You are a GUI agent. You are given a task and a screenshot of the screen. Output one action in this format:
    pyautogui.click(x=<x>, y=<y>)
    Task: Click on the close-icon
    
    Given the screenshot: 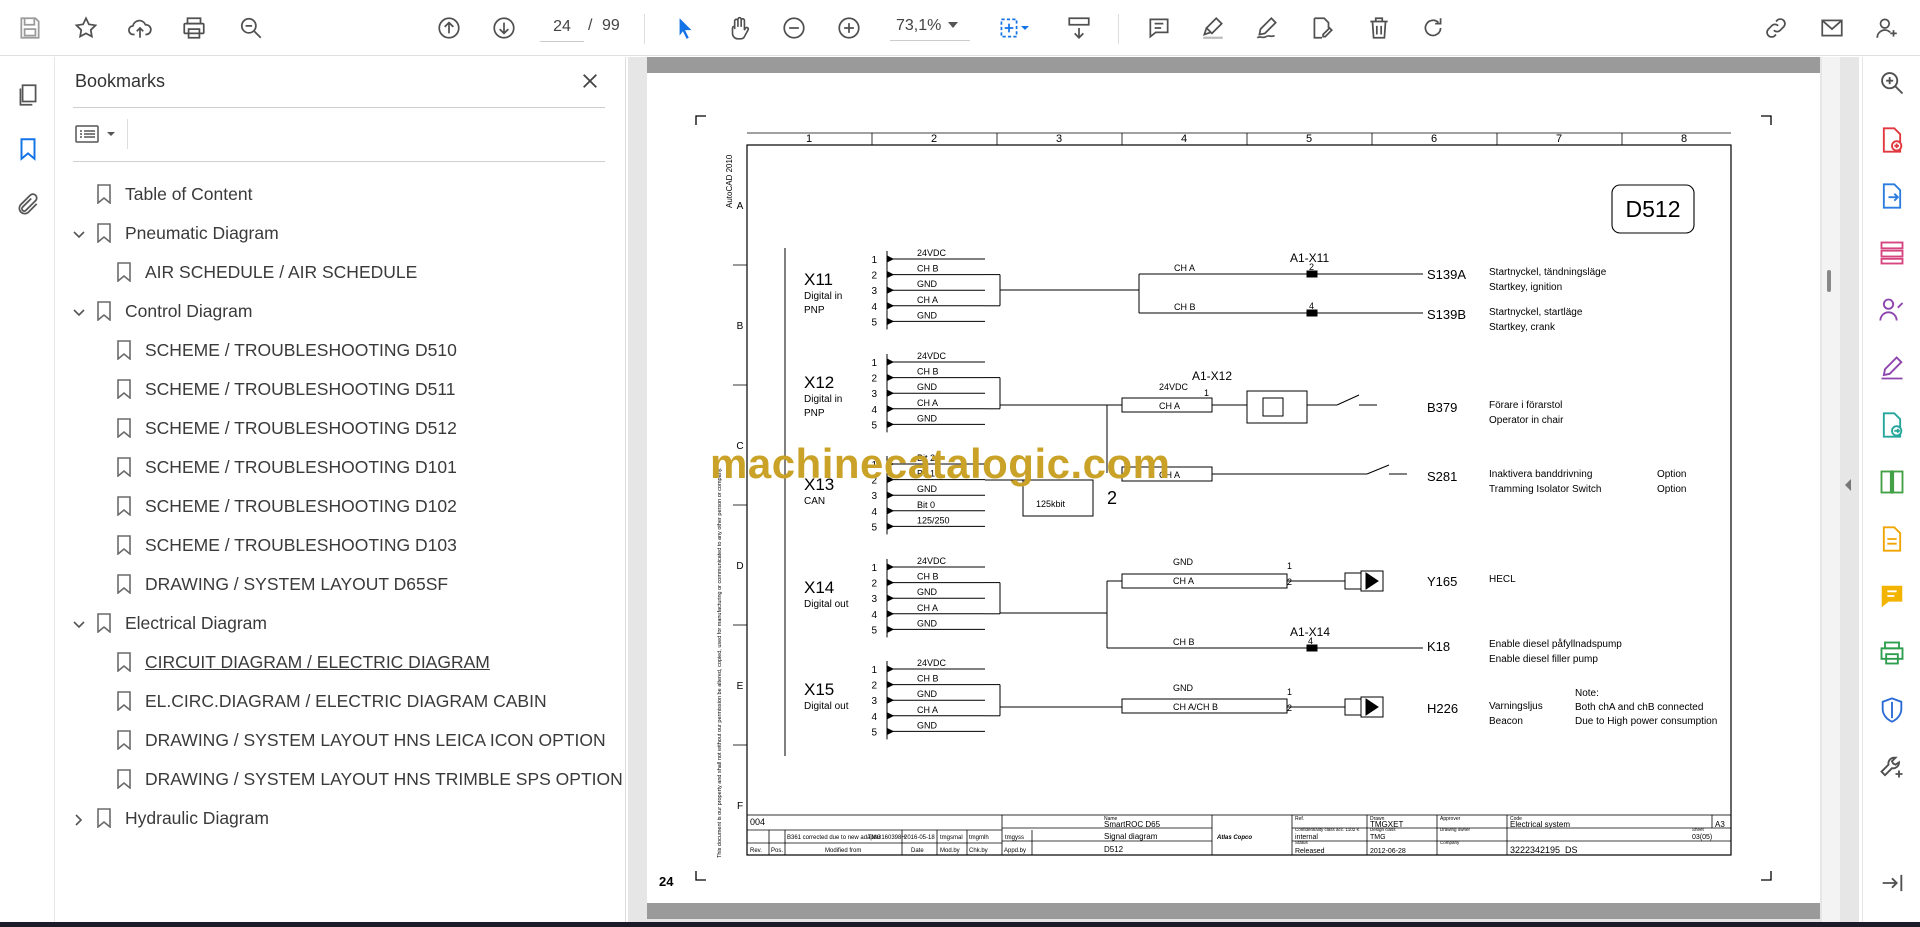 What is the action you would take?
    pyautogui.click(x=590, y=81)
    